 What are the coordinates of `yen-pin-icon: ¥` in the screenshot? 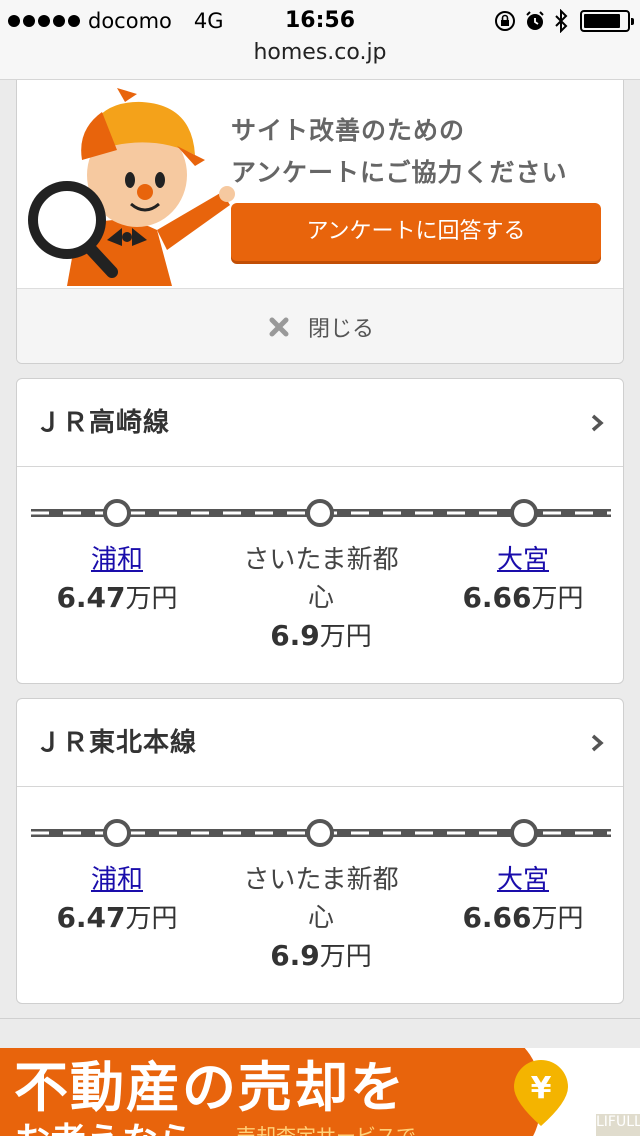 It's located at (541, 1093).